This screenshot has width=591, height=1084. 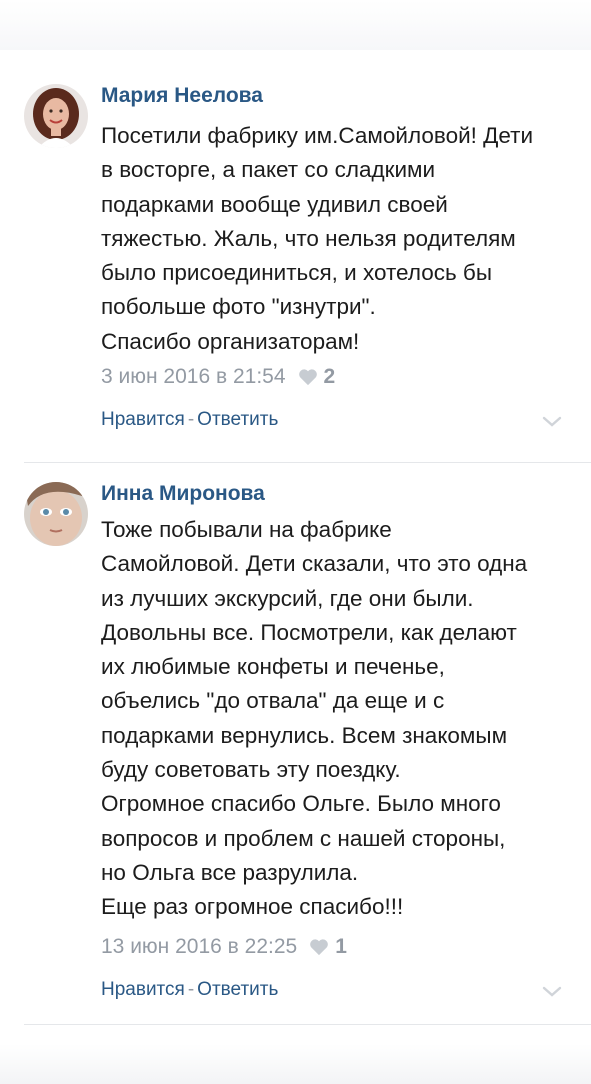 I want to click on comment-meta: 3 июн 2016 в 21:54 2, so click(x=218, y=377).